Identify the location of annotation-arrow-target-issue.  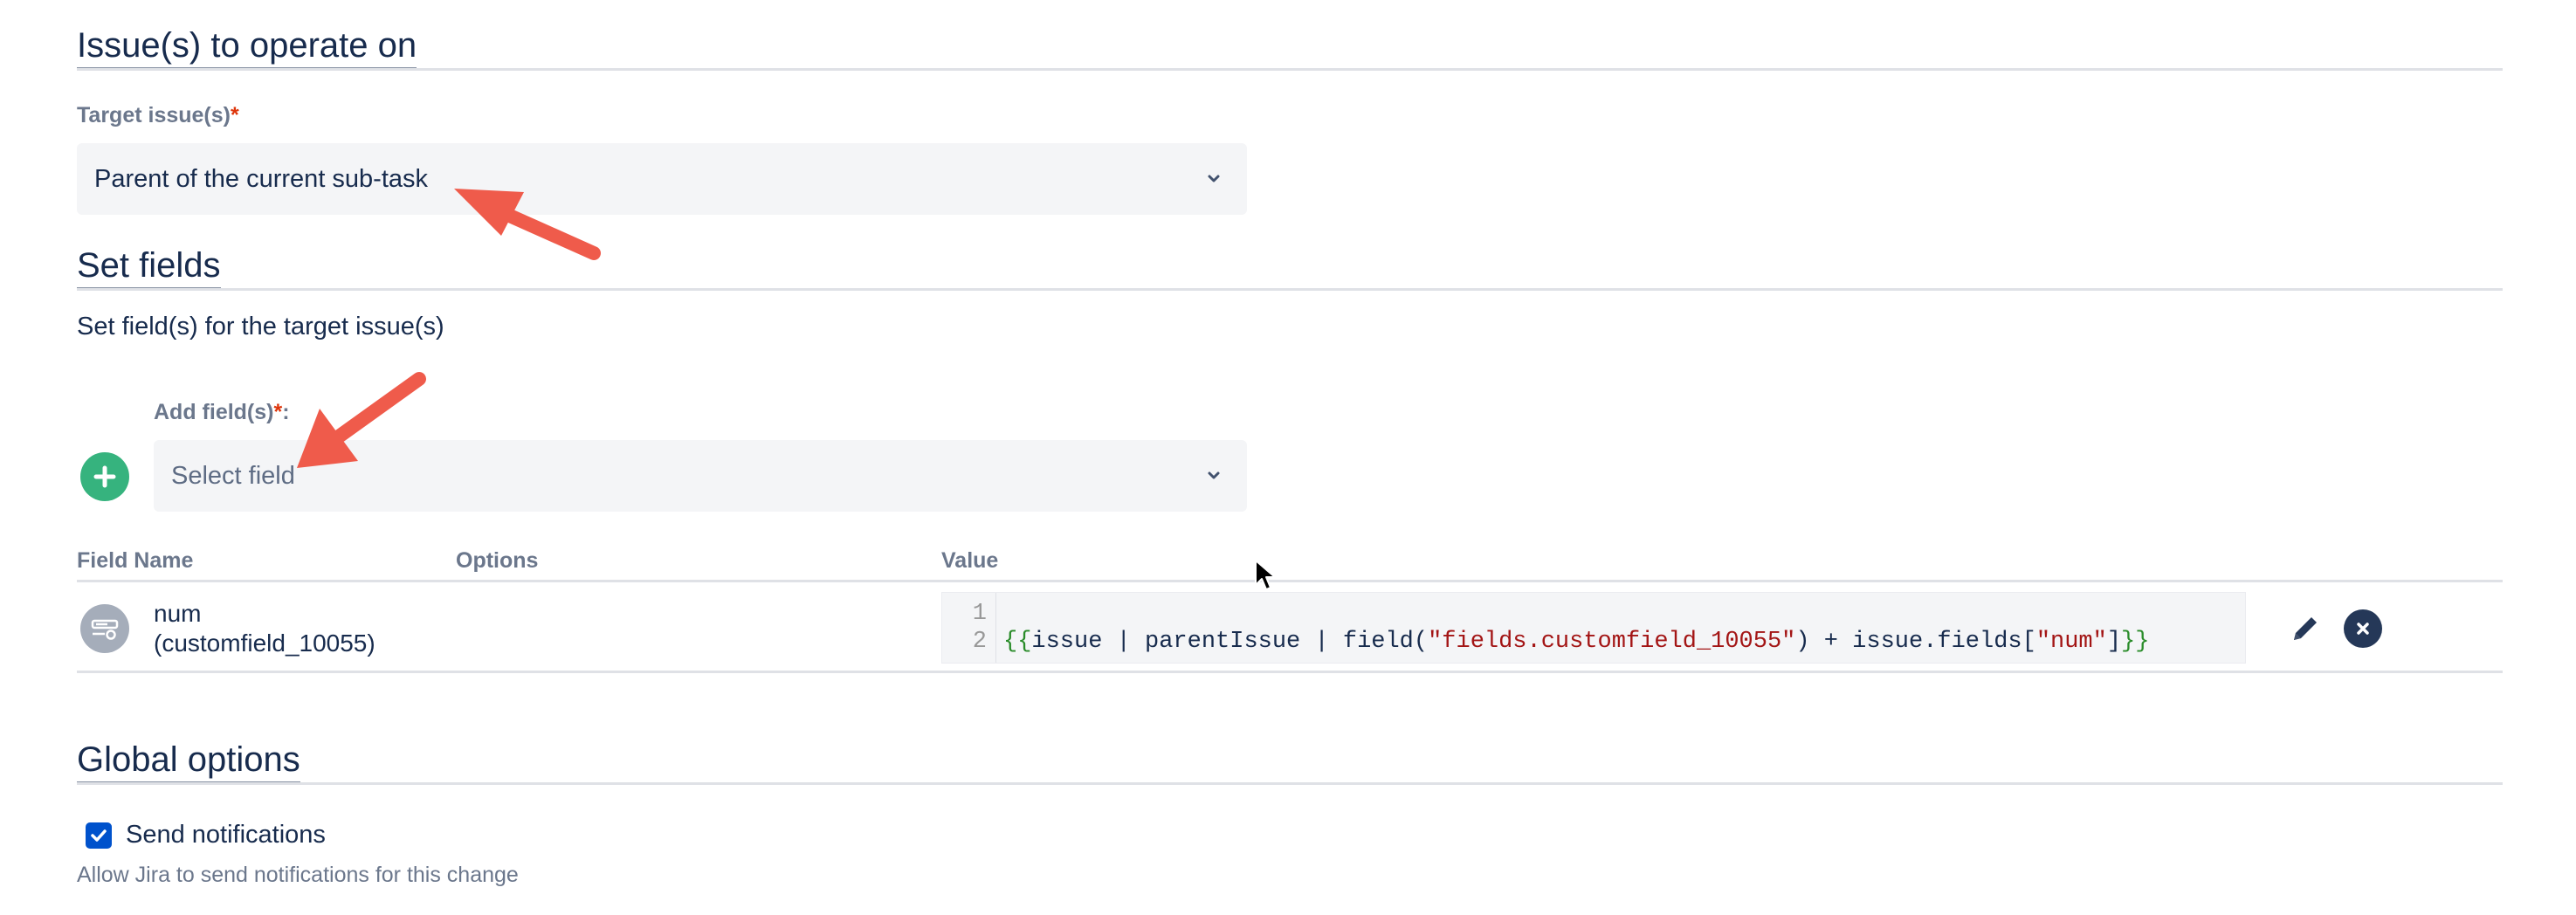
(527, 224).